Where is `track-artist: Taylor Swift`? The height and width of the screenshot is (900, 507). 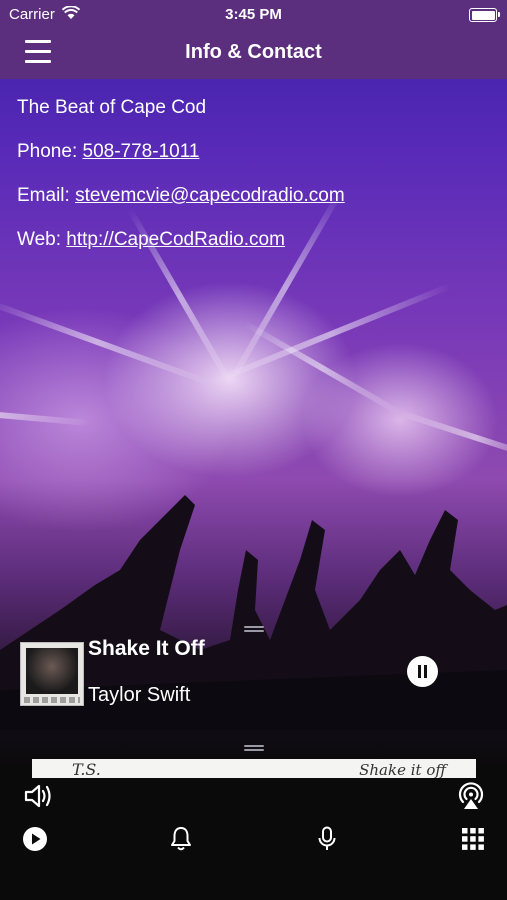 track-artist: Taylor Swift is located at coordinates (139, 695).